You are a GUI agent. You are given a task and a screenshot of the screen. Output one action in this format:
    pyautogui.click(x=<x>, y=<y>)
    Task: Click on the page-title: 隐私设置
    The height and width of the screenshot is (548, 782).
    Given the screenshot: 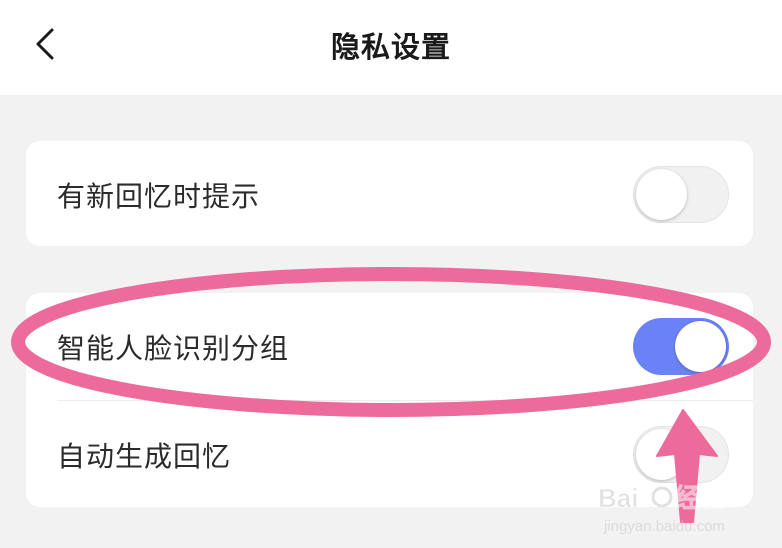 What is the action you would take?
    pyautogui.click(x=390, y=47)
    